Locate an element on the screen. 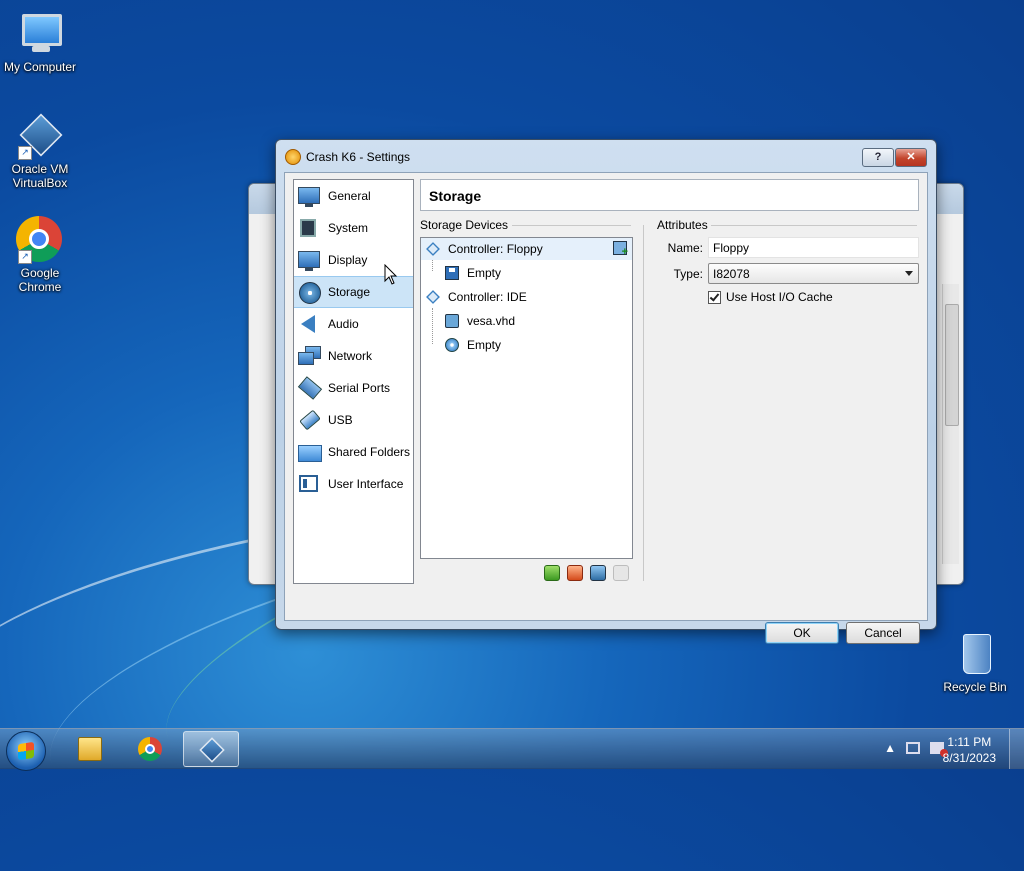  cancel-button: Cancel is located at coordinates (883, 633).